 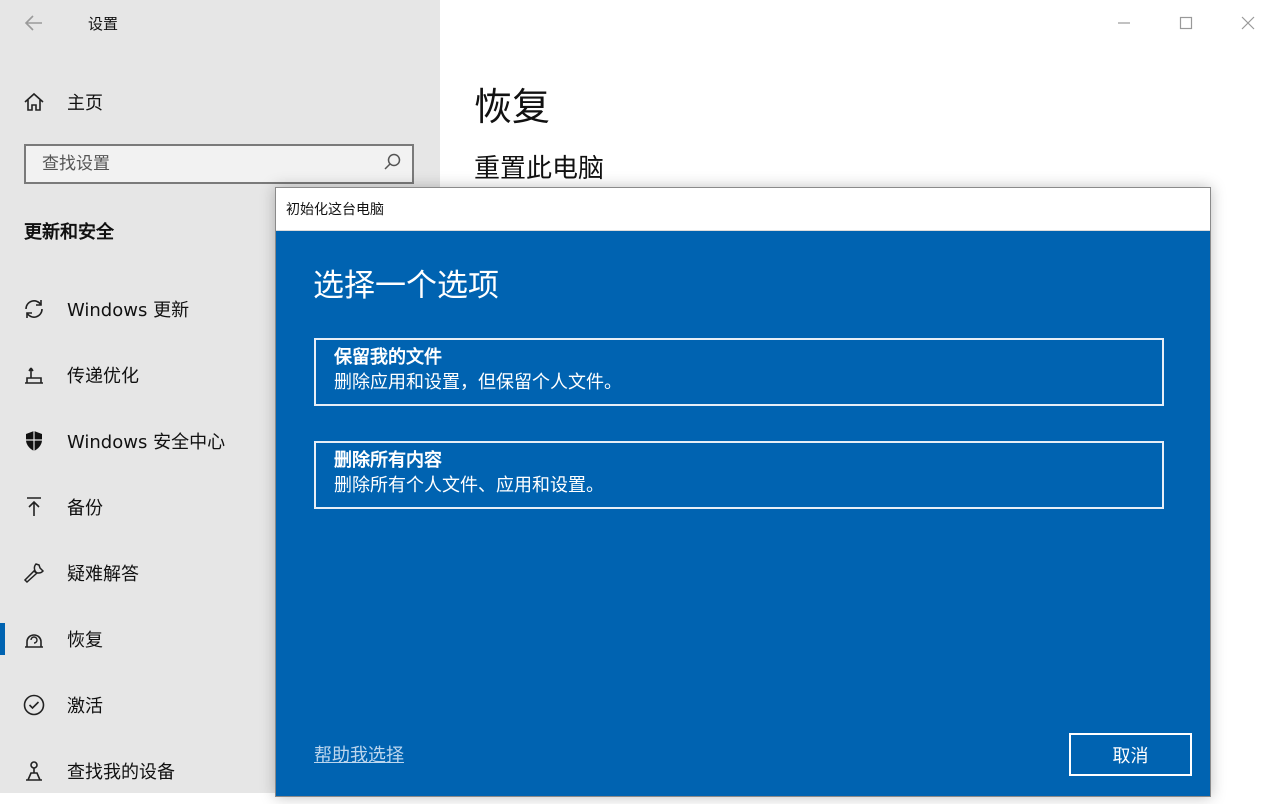 What do you see at coordinates (222, 102) in the screenshot?
I see `sidebar-item-home: 主页` at bounding box center [222, 102].